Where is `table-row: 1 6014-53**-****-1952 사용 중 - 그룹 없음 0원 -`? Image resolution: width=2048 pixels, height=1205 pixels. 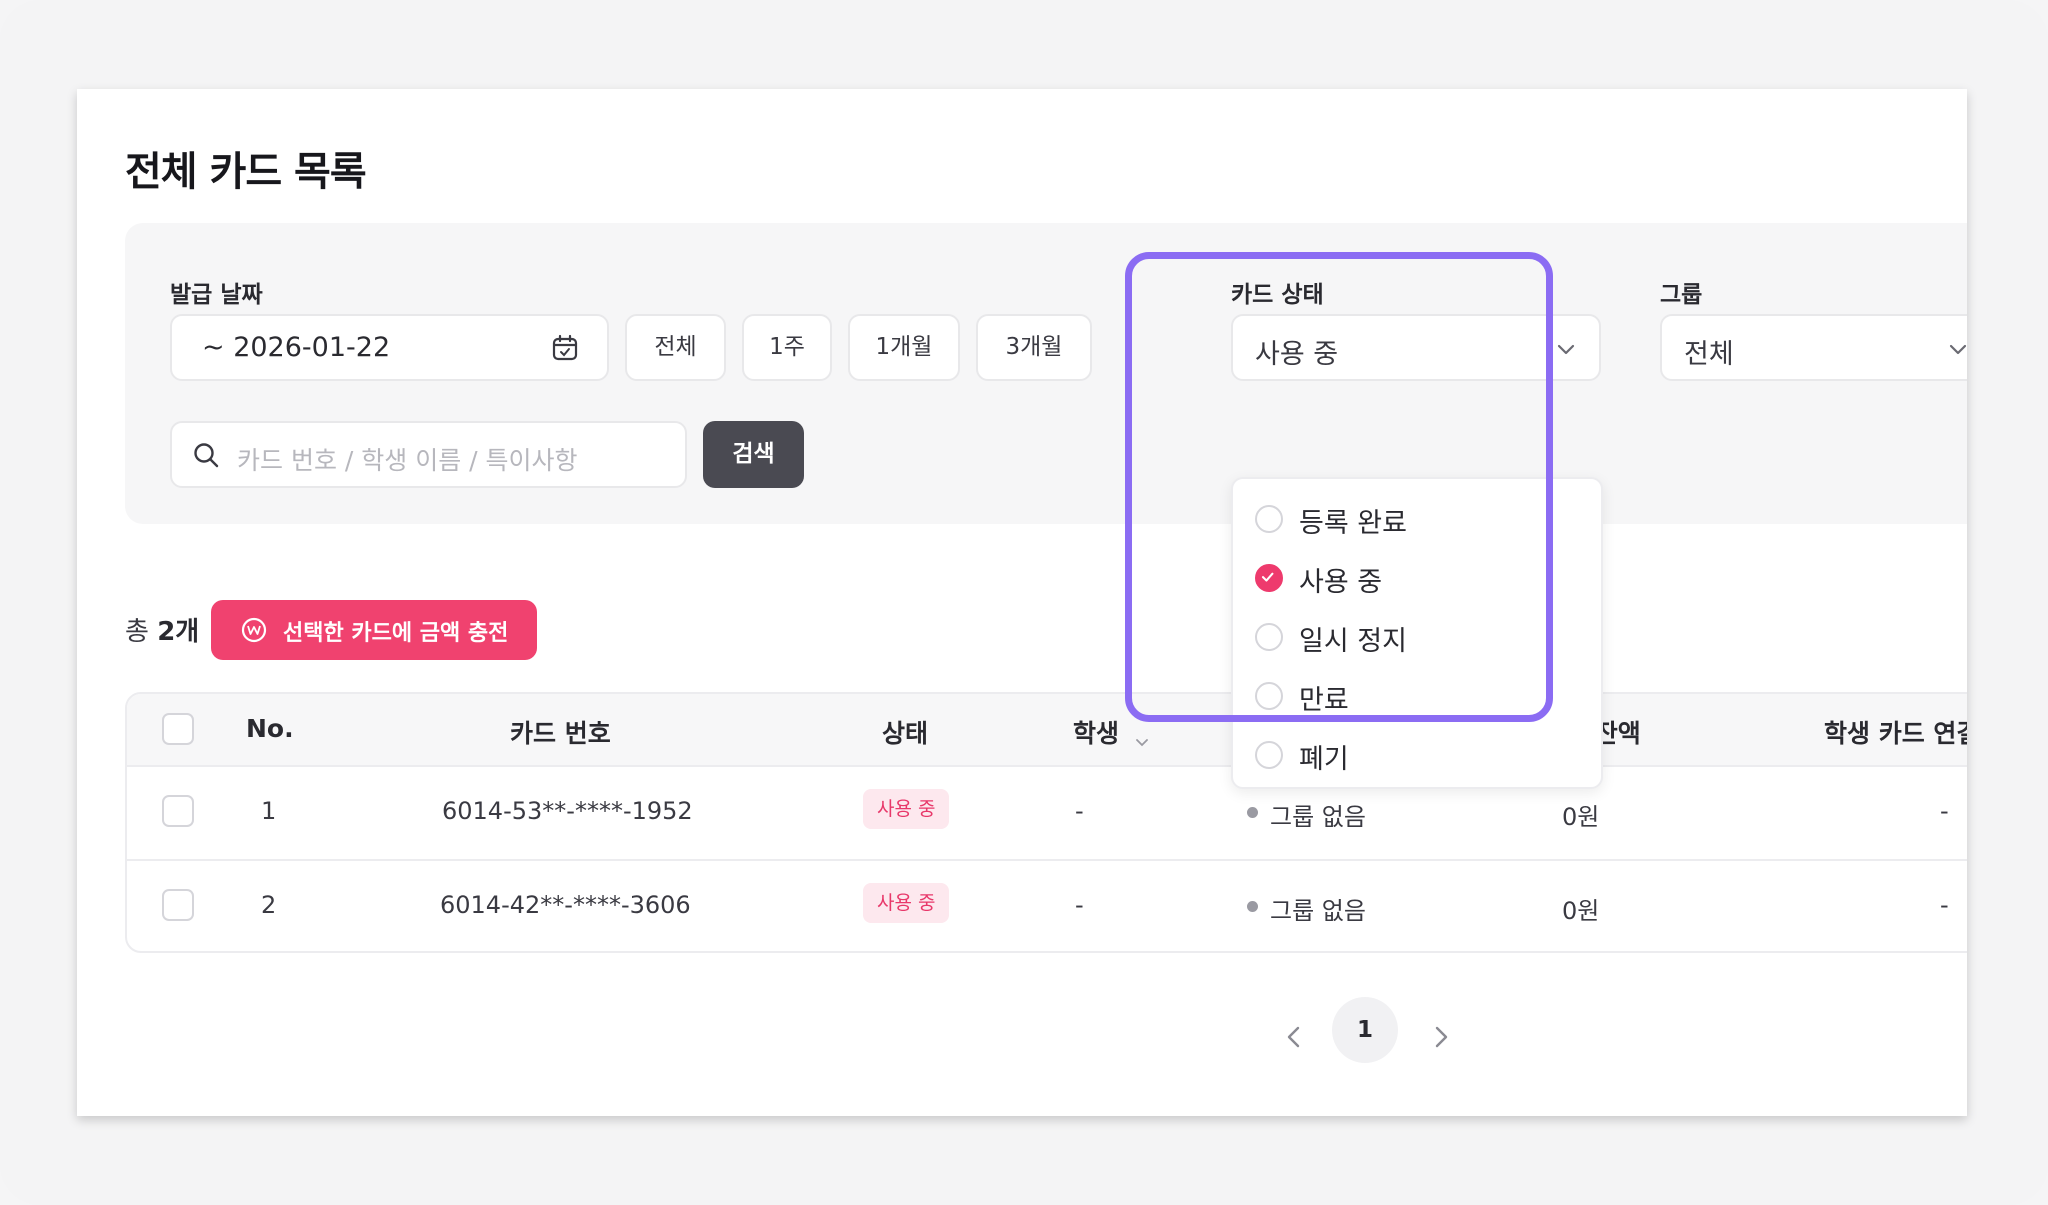 table-row: 1 6014-53**-****-1952 사용 중 - 그룹 없음 0원 - is located at coordinates (1047, 813).